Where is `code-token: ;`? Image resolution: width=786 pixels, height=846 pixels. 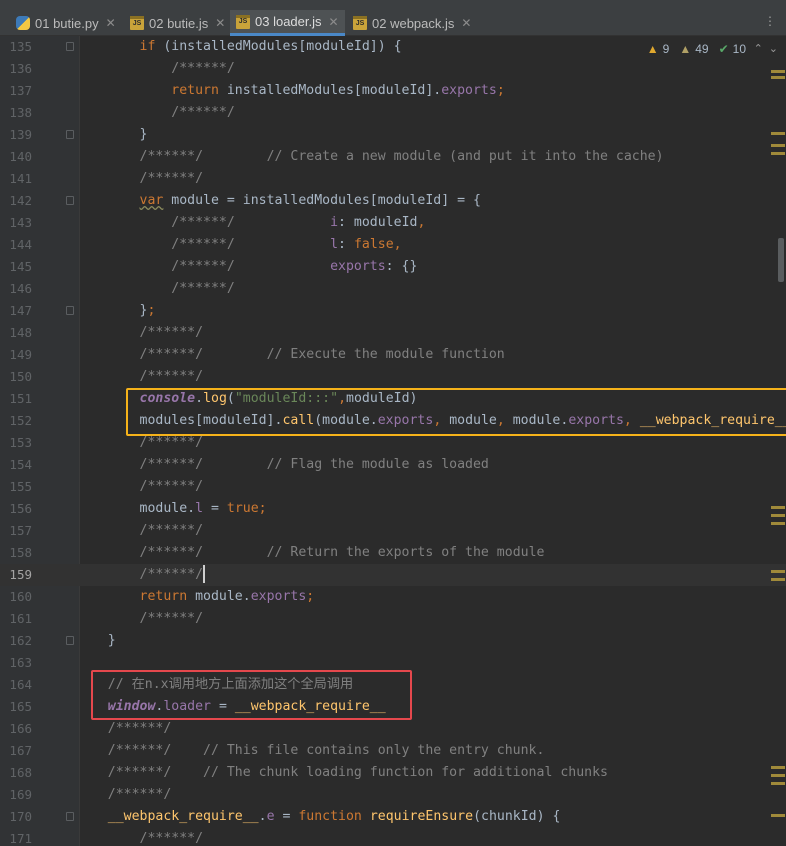 code-token: ; is located at coordinates (151, 310).